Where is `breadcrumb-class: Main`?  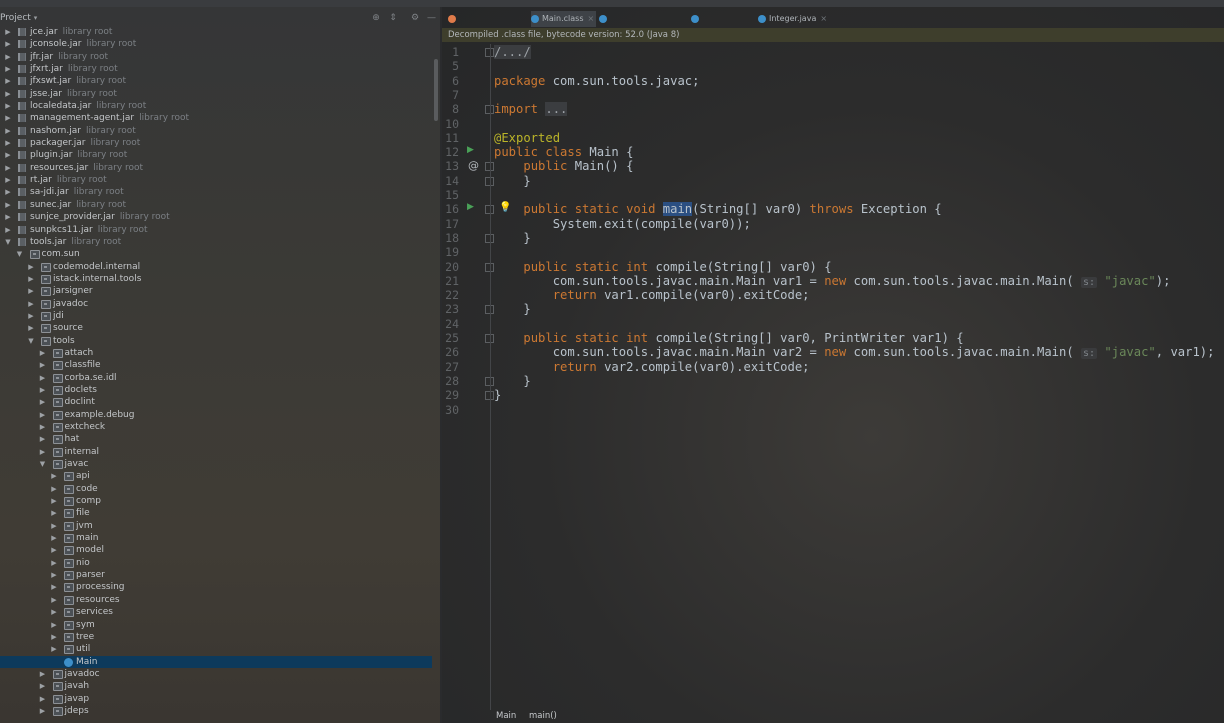 breadcrumb-class: Main is located at coordinates (506, 716).